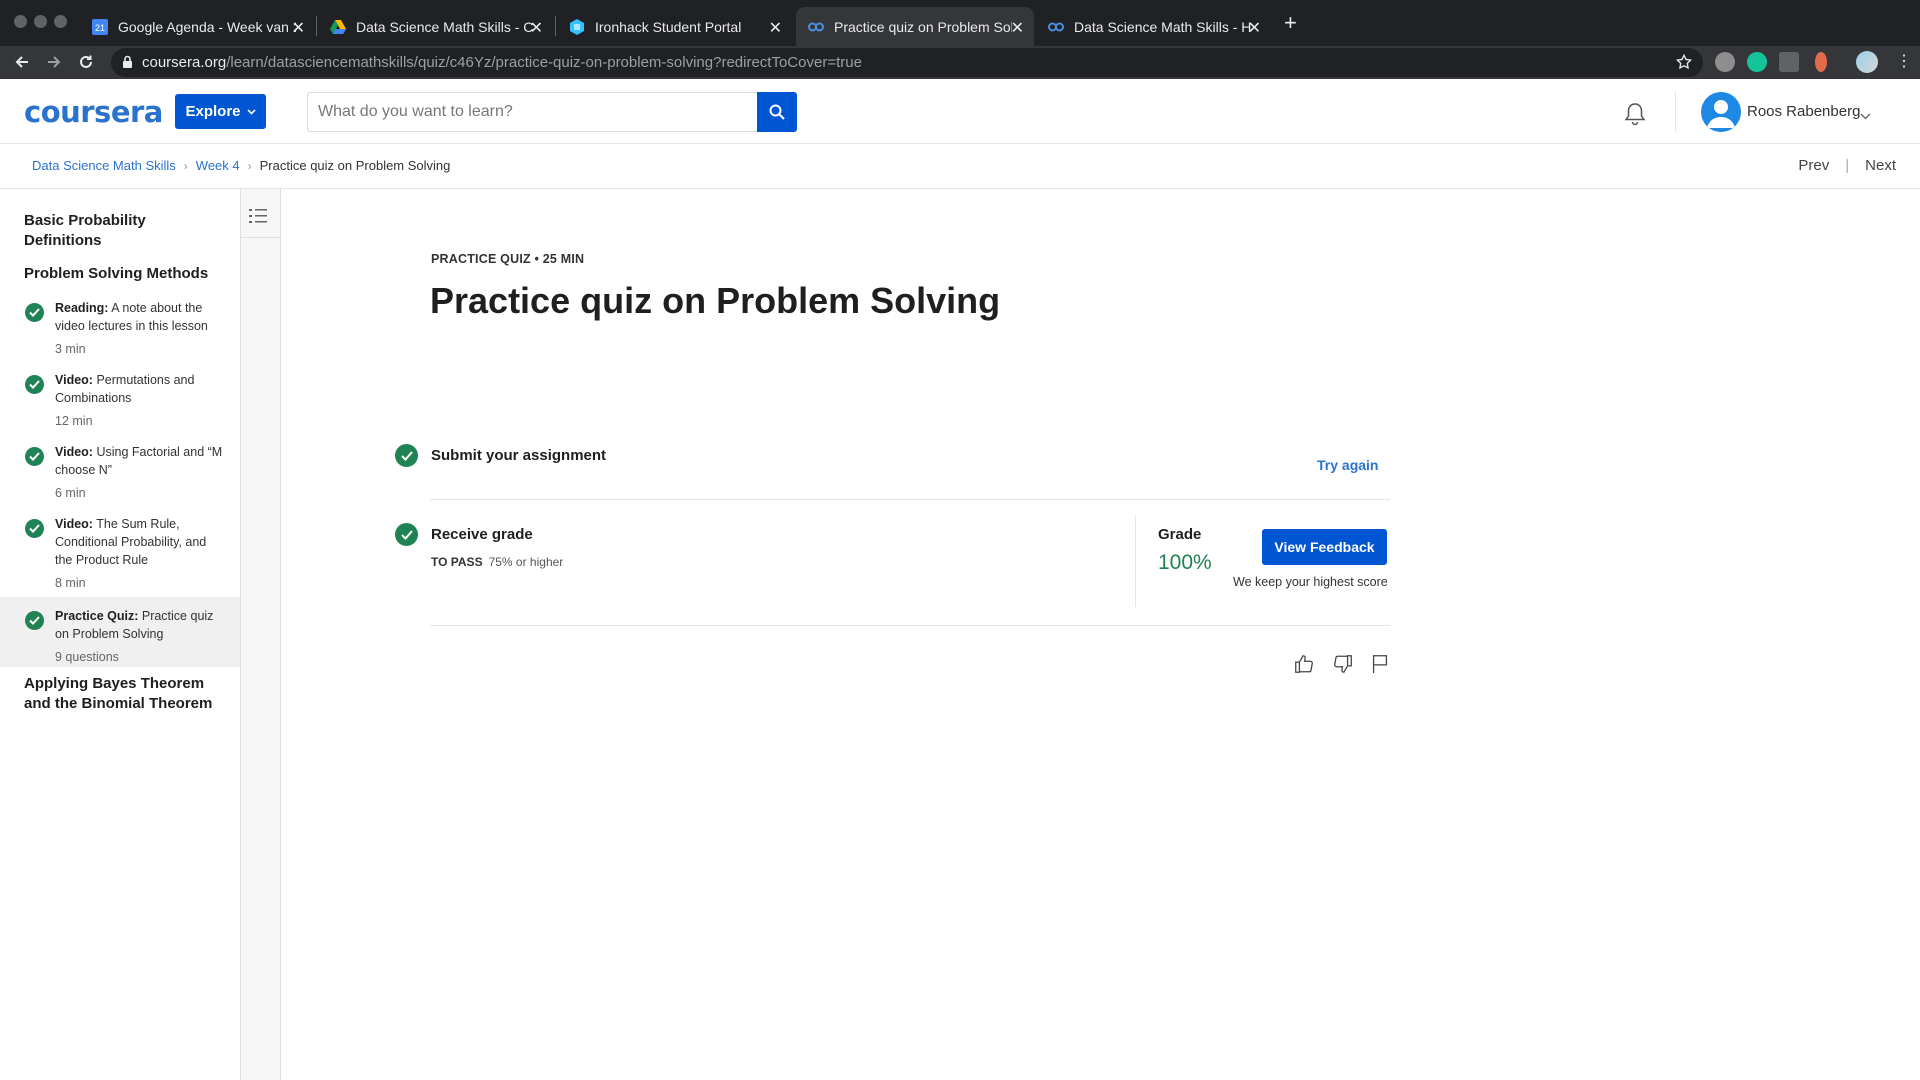 This screenshot has height=1080, width=1920. I want to click on browser-tab: Data Science Math Skills - Hon ✕, so click(1153, 26).